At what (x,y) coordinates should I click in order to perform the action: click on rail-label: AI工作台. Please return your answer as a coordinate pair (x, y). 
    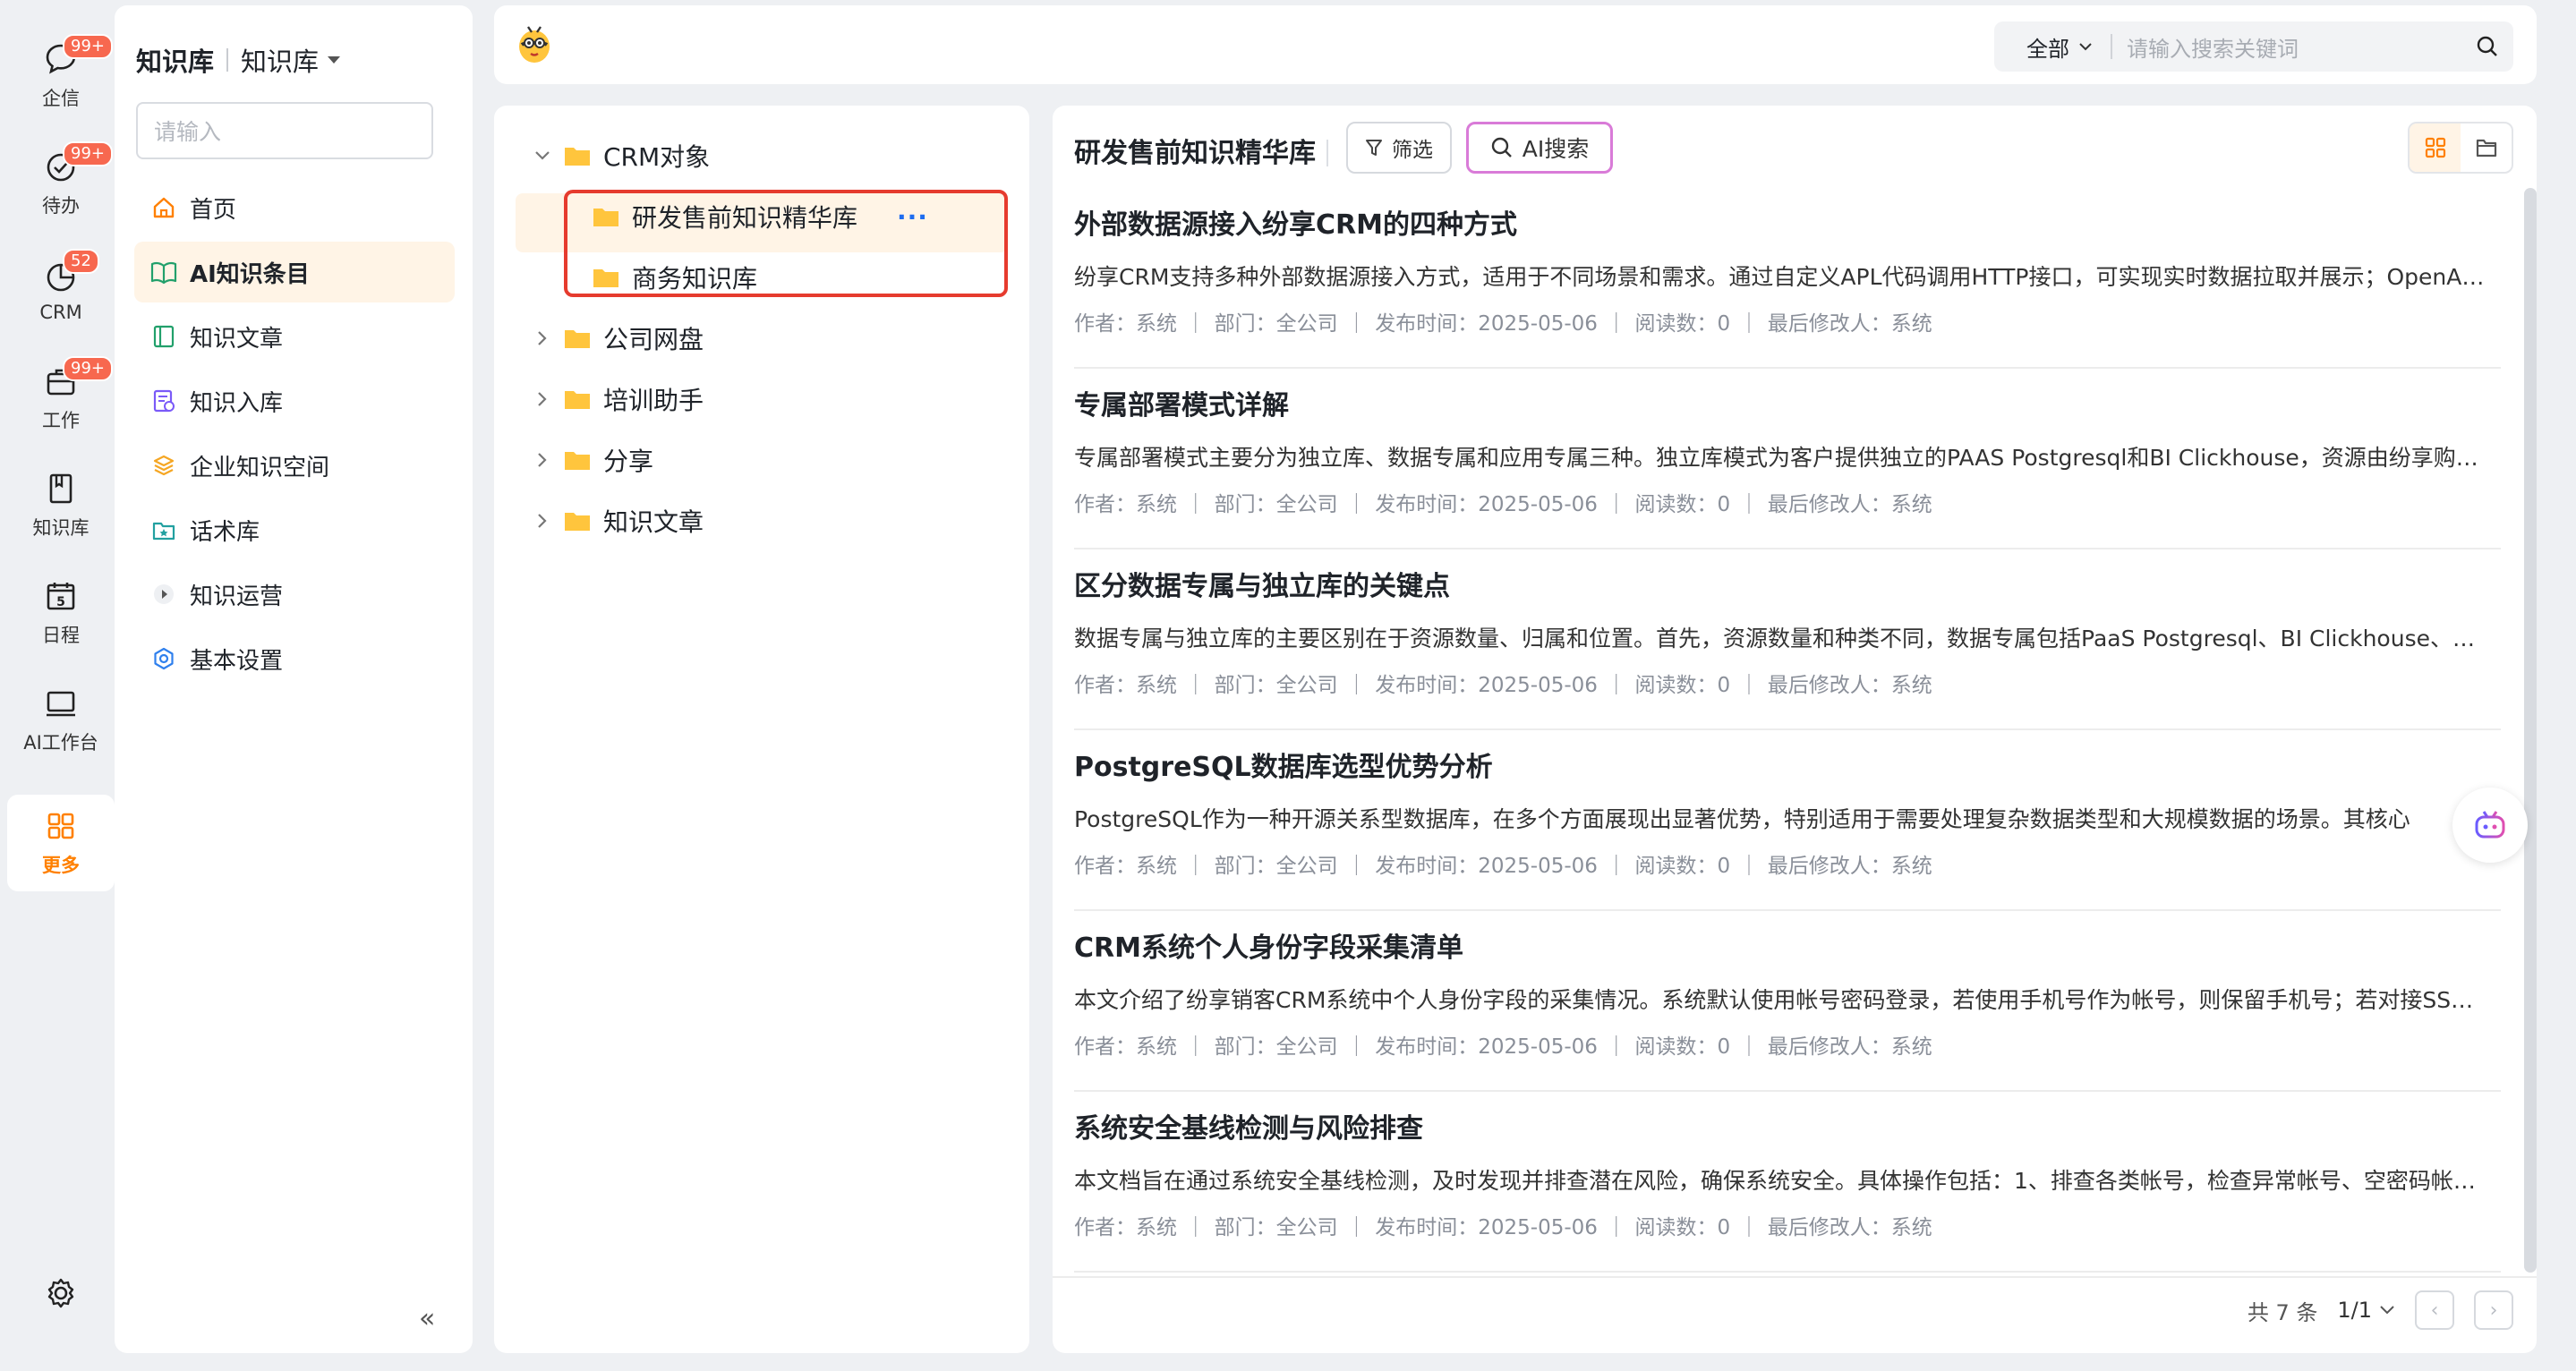
    Looking at the image, I should click on (60, 743).